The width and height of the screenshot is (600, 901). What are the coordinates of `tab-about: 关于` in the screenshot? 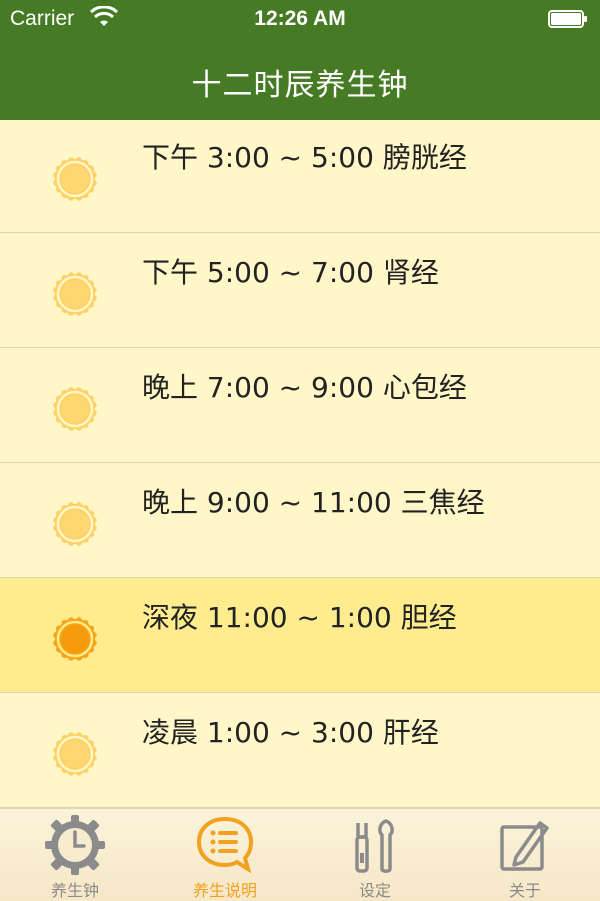 It's located at (525, 855).